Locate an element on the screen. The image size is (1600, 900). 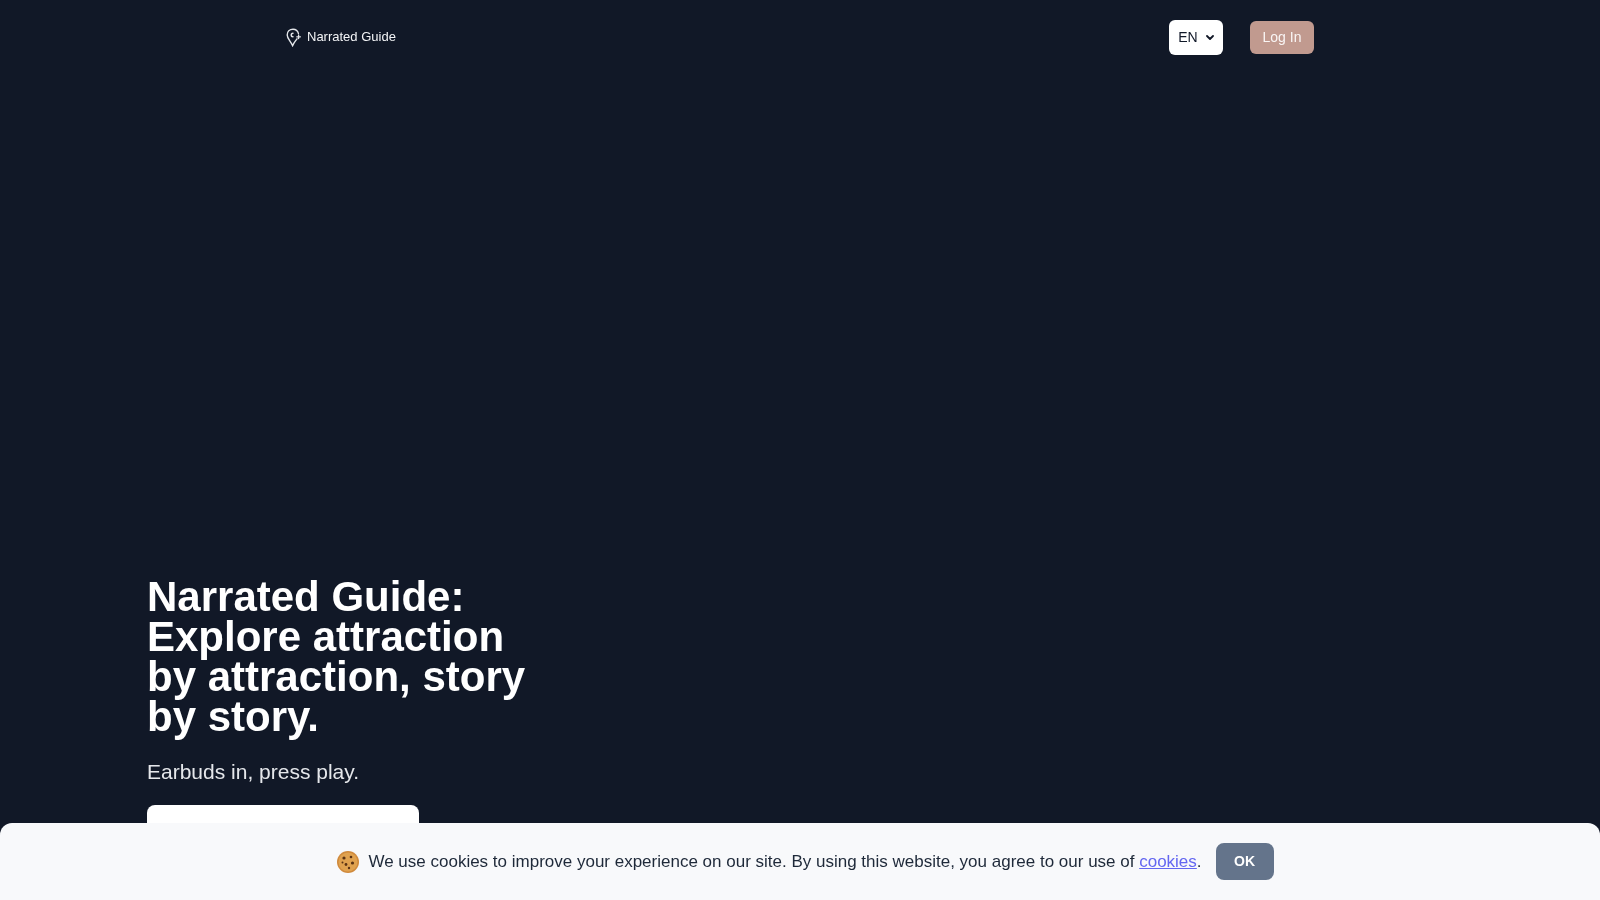
cookie-ok-button: OK is located at coordinates (1244, 861).